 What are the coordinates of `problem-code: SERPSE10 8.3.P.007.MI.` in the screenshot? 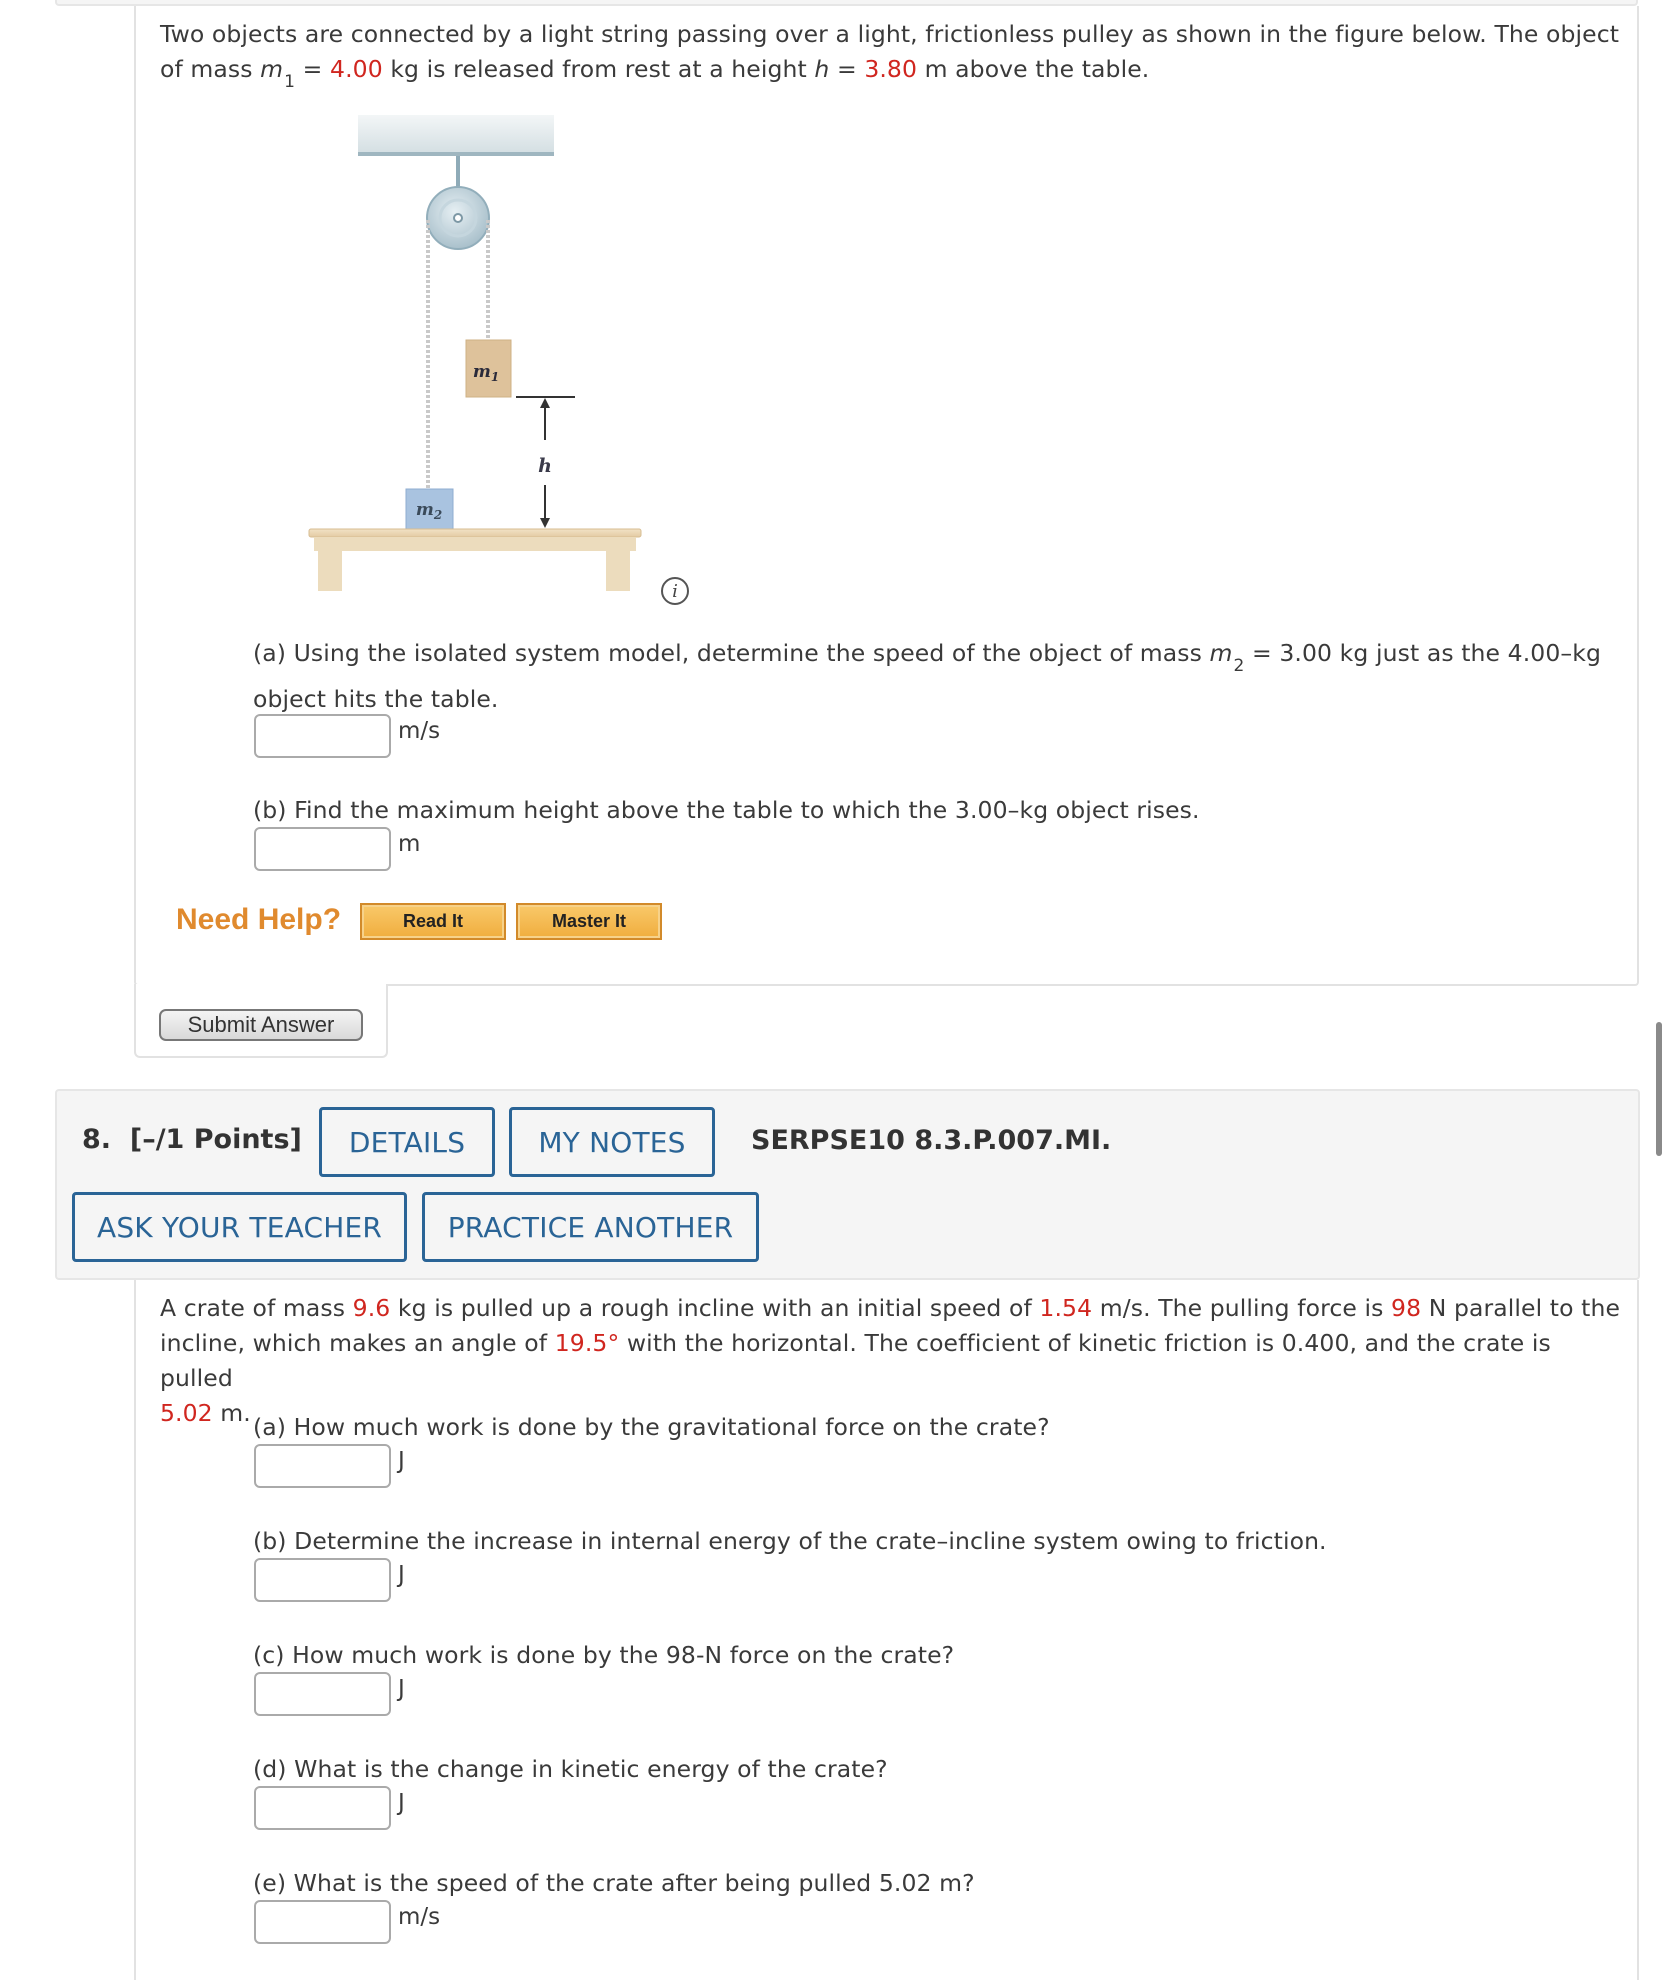 It's located at (931, 1140).